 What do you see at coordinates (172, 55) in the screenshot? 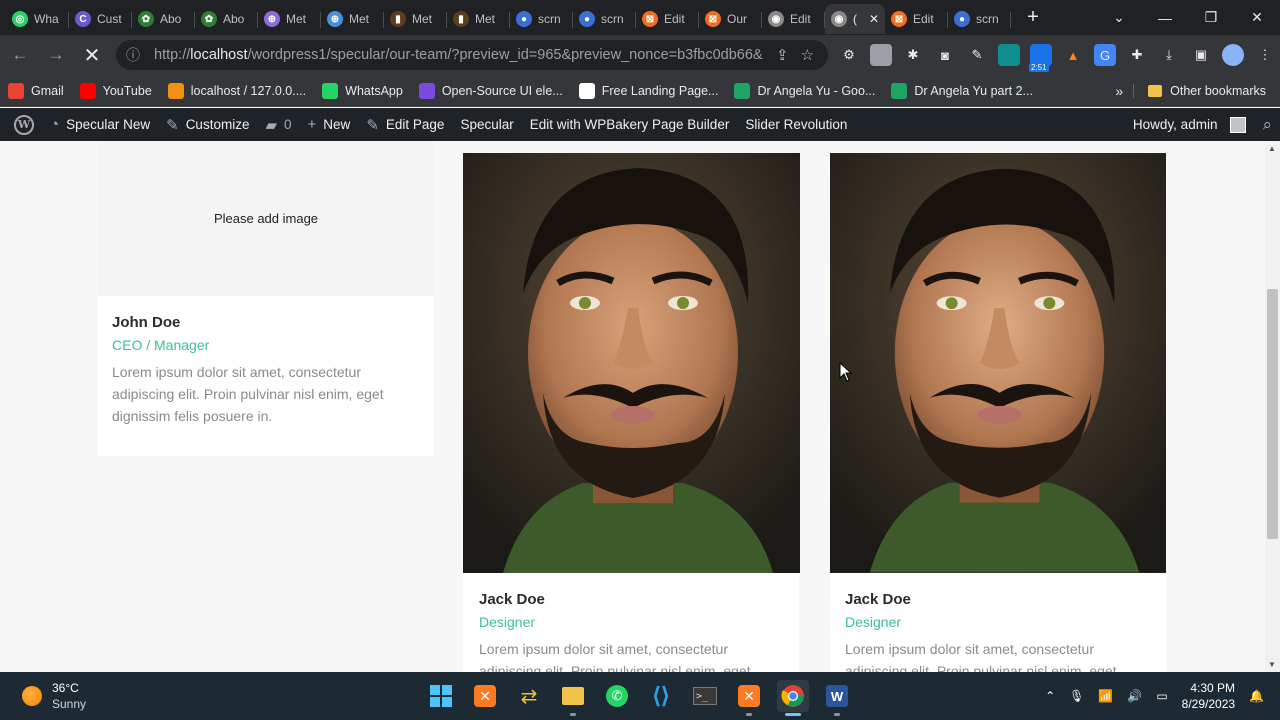
I see `url-scheme: http://` at bounding box center [172, 55].